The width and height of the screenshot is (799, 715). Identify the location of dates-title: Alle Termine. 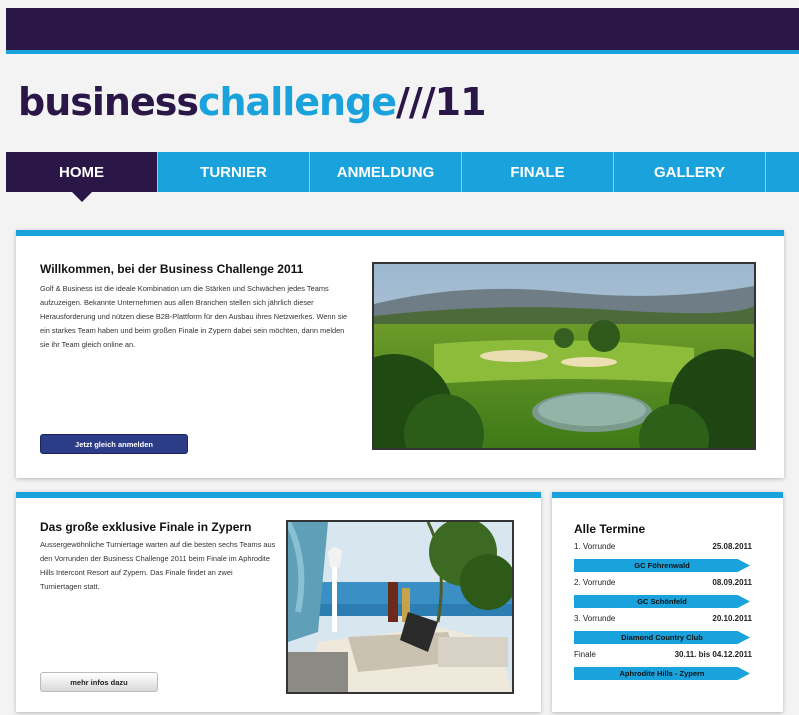
(610, 529).